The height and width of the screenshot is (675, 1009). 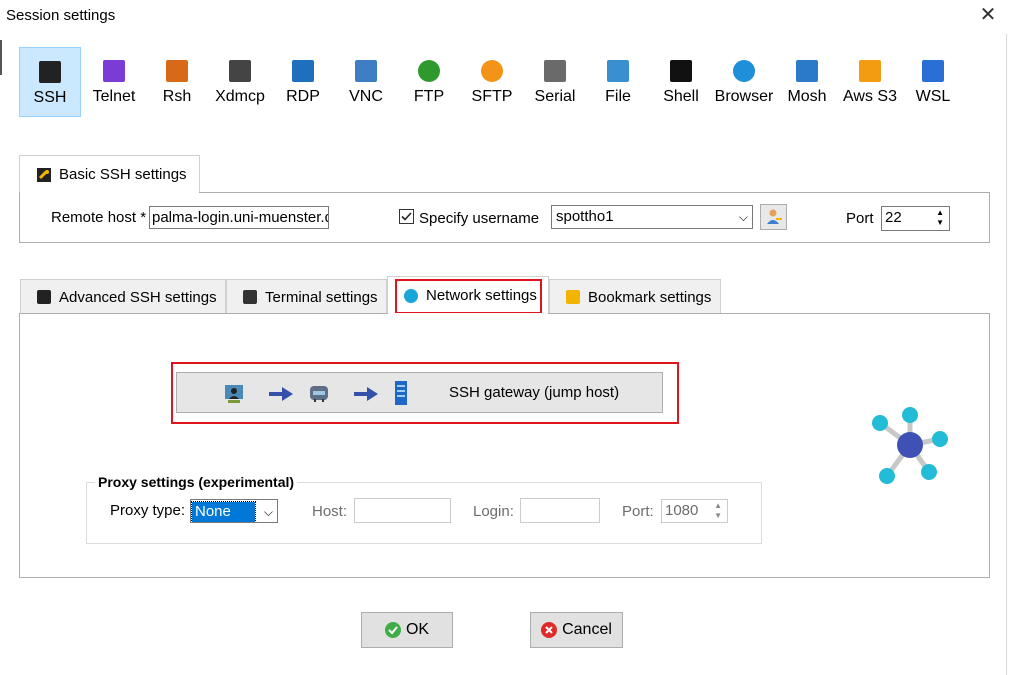 What do you see at coordinates (196, 482) in the screenshot?
I see `proxy-settings-title: Proxy settings (experimental)` at bounding box center [196, 482].